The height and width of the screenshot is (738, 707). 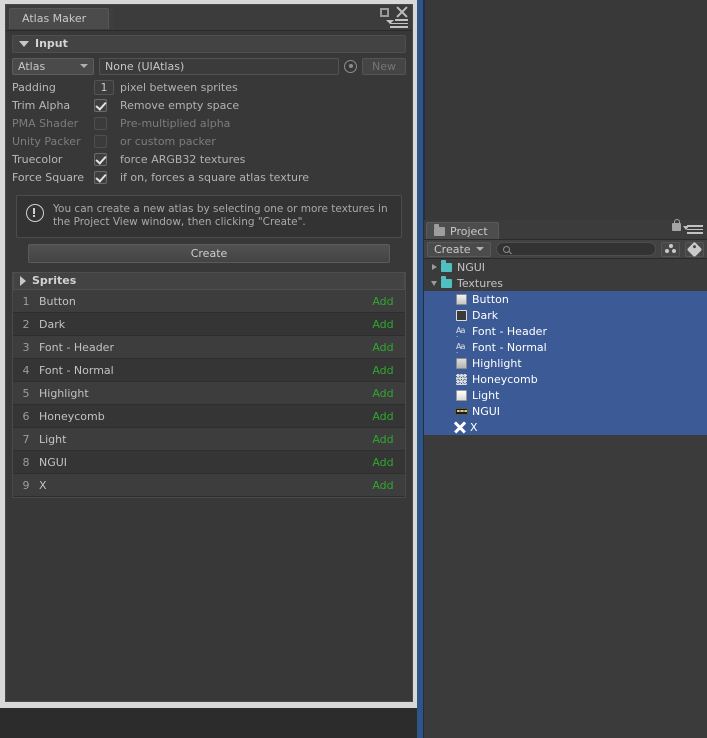 What do you see at coordinates (209, 87) in the screenshot?
I see `field-row-padding: Padding 1 pixel between sprites` at bounding box center [209, 87].